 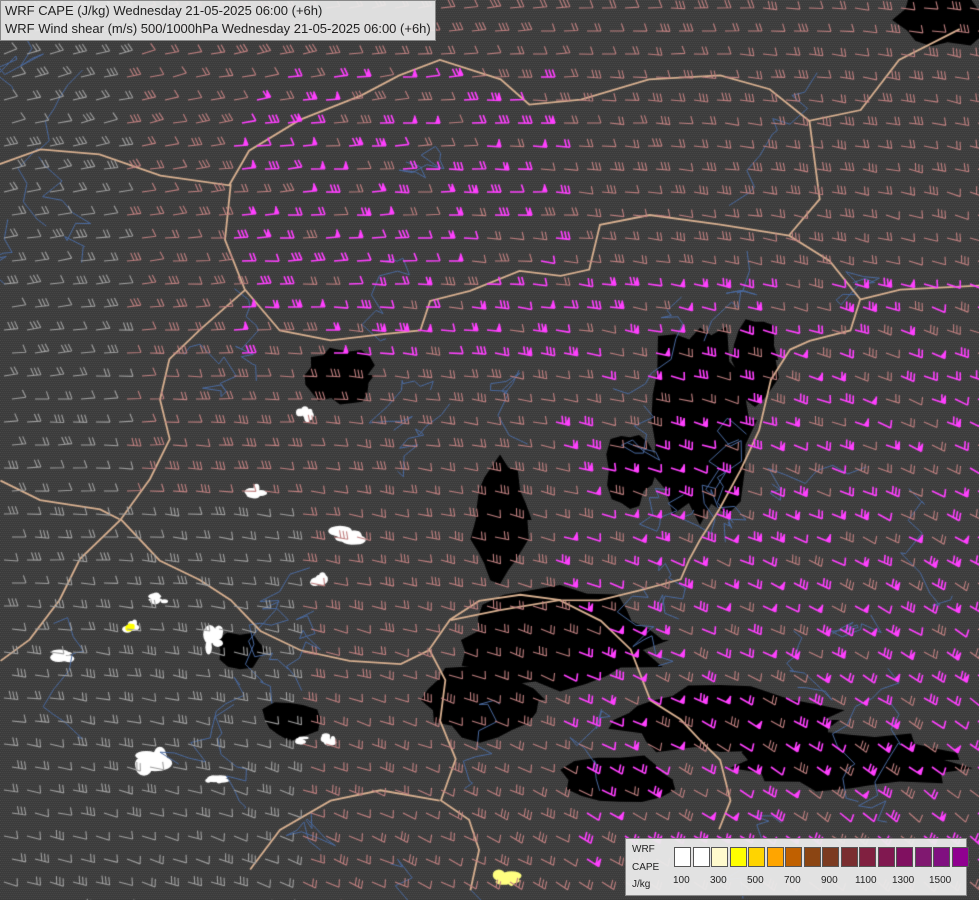 What do you see at coordinates (903, 880) in the screenshot?
I see `legend-tick-label: 1300` at bounding box center [903, 880].